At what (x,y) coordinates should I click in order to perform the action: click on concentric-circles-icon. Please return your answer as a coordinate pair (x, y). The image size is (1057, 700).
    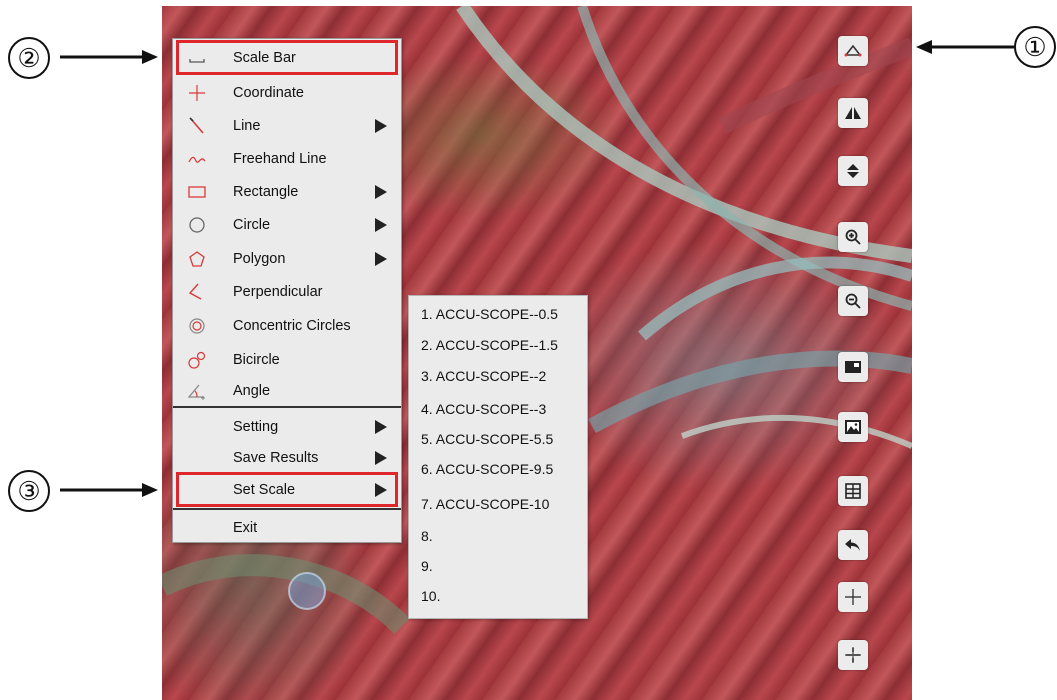
    Looking at the image, I should click on (197, 326).